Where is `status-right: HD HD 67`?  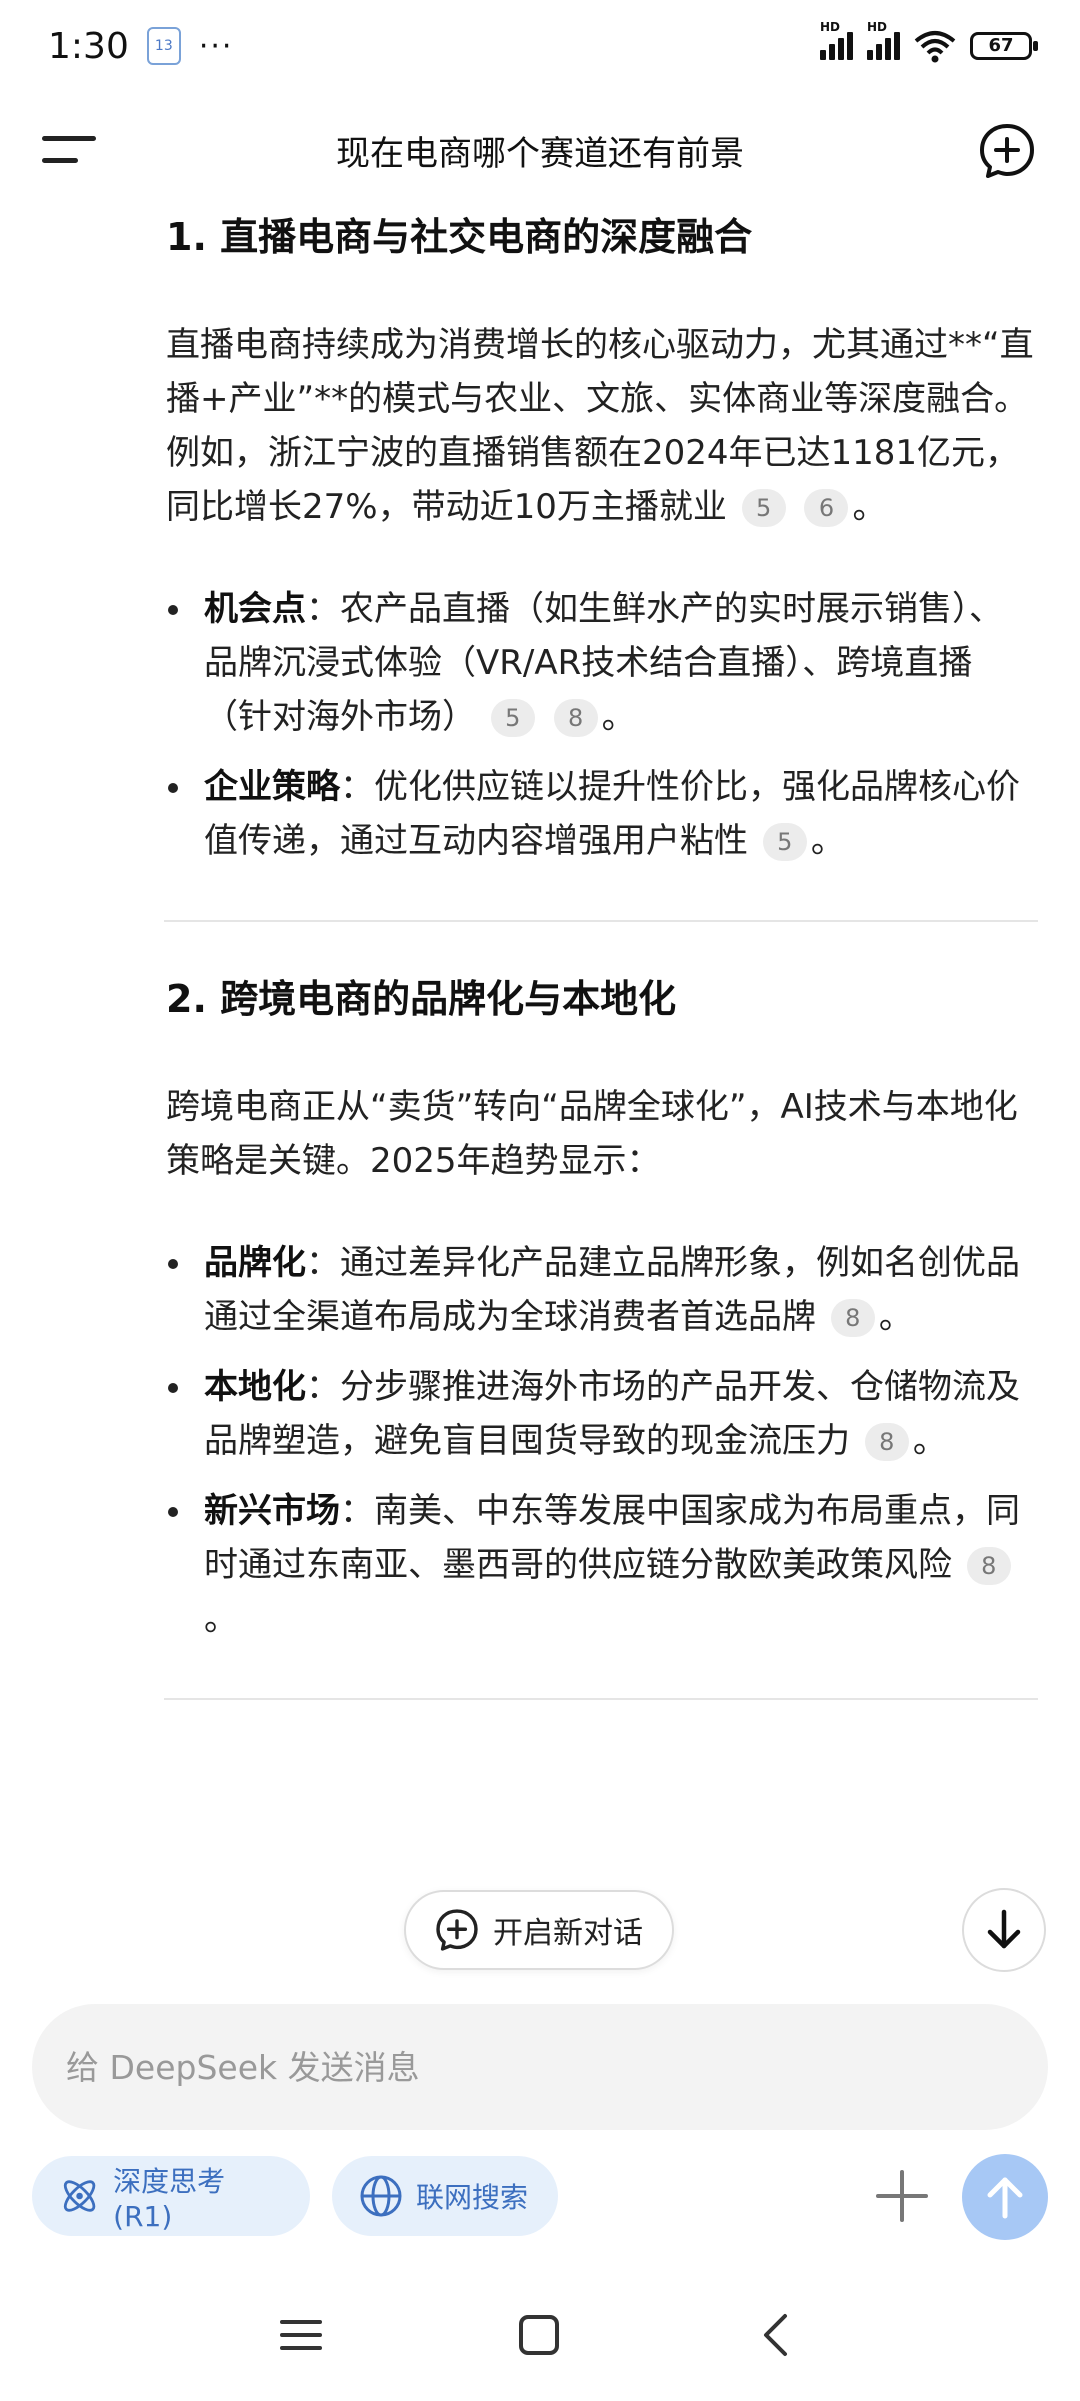 status-right: HD HD 67 is located at coordinates (929, 41).